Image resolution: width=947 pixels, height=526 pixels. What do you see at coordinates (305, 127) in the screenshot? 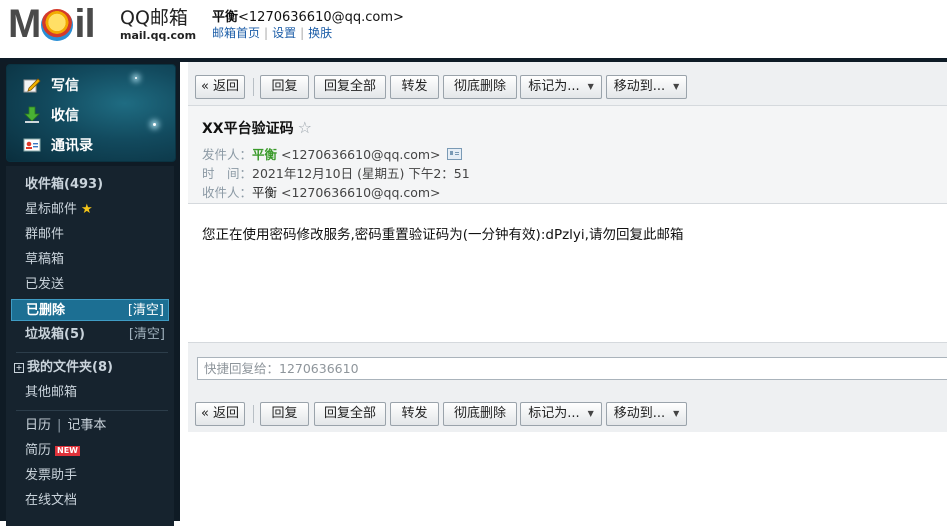
I see `star-outline-icon: ☆` at bounding box center [305, 127].